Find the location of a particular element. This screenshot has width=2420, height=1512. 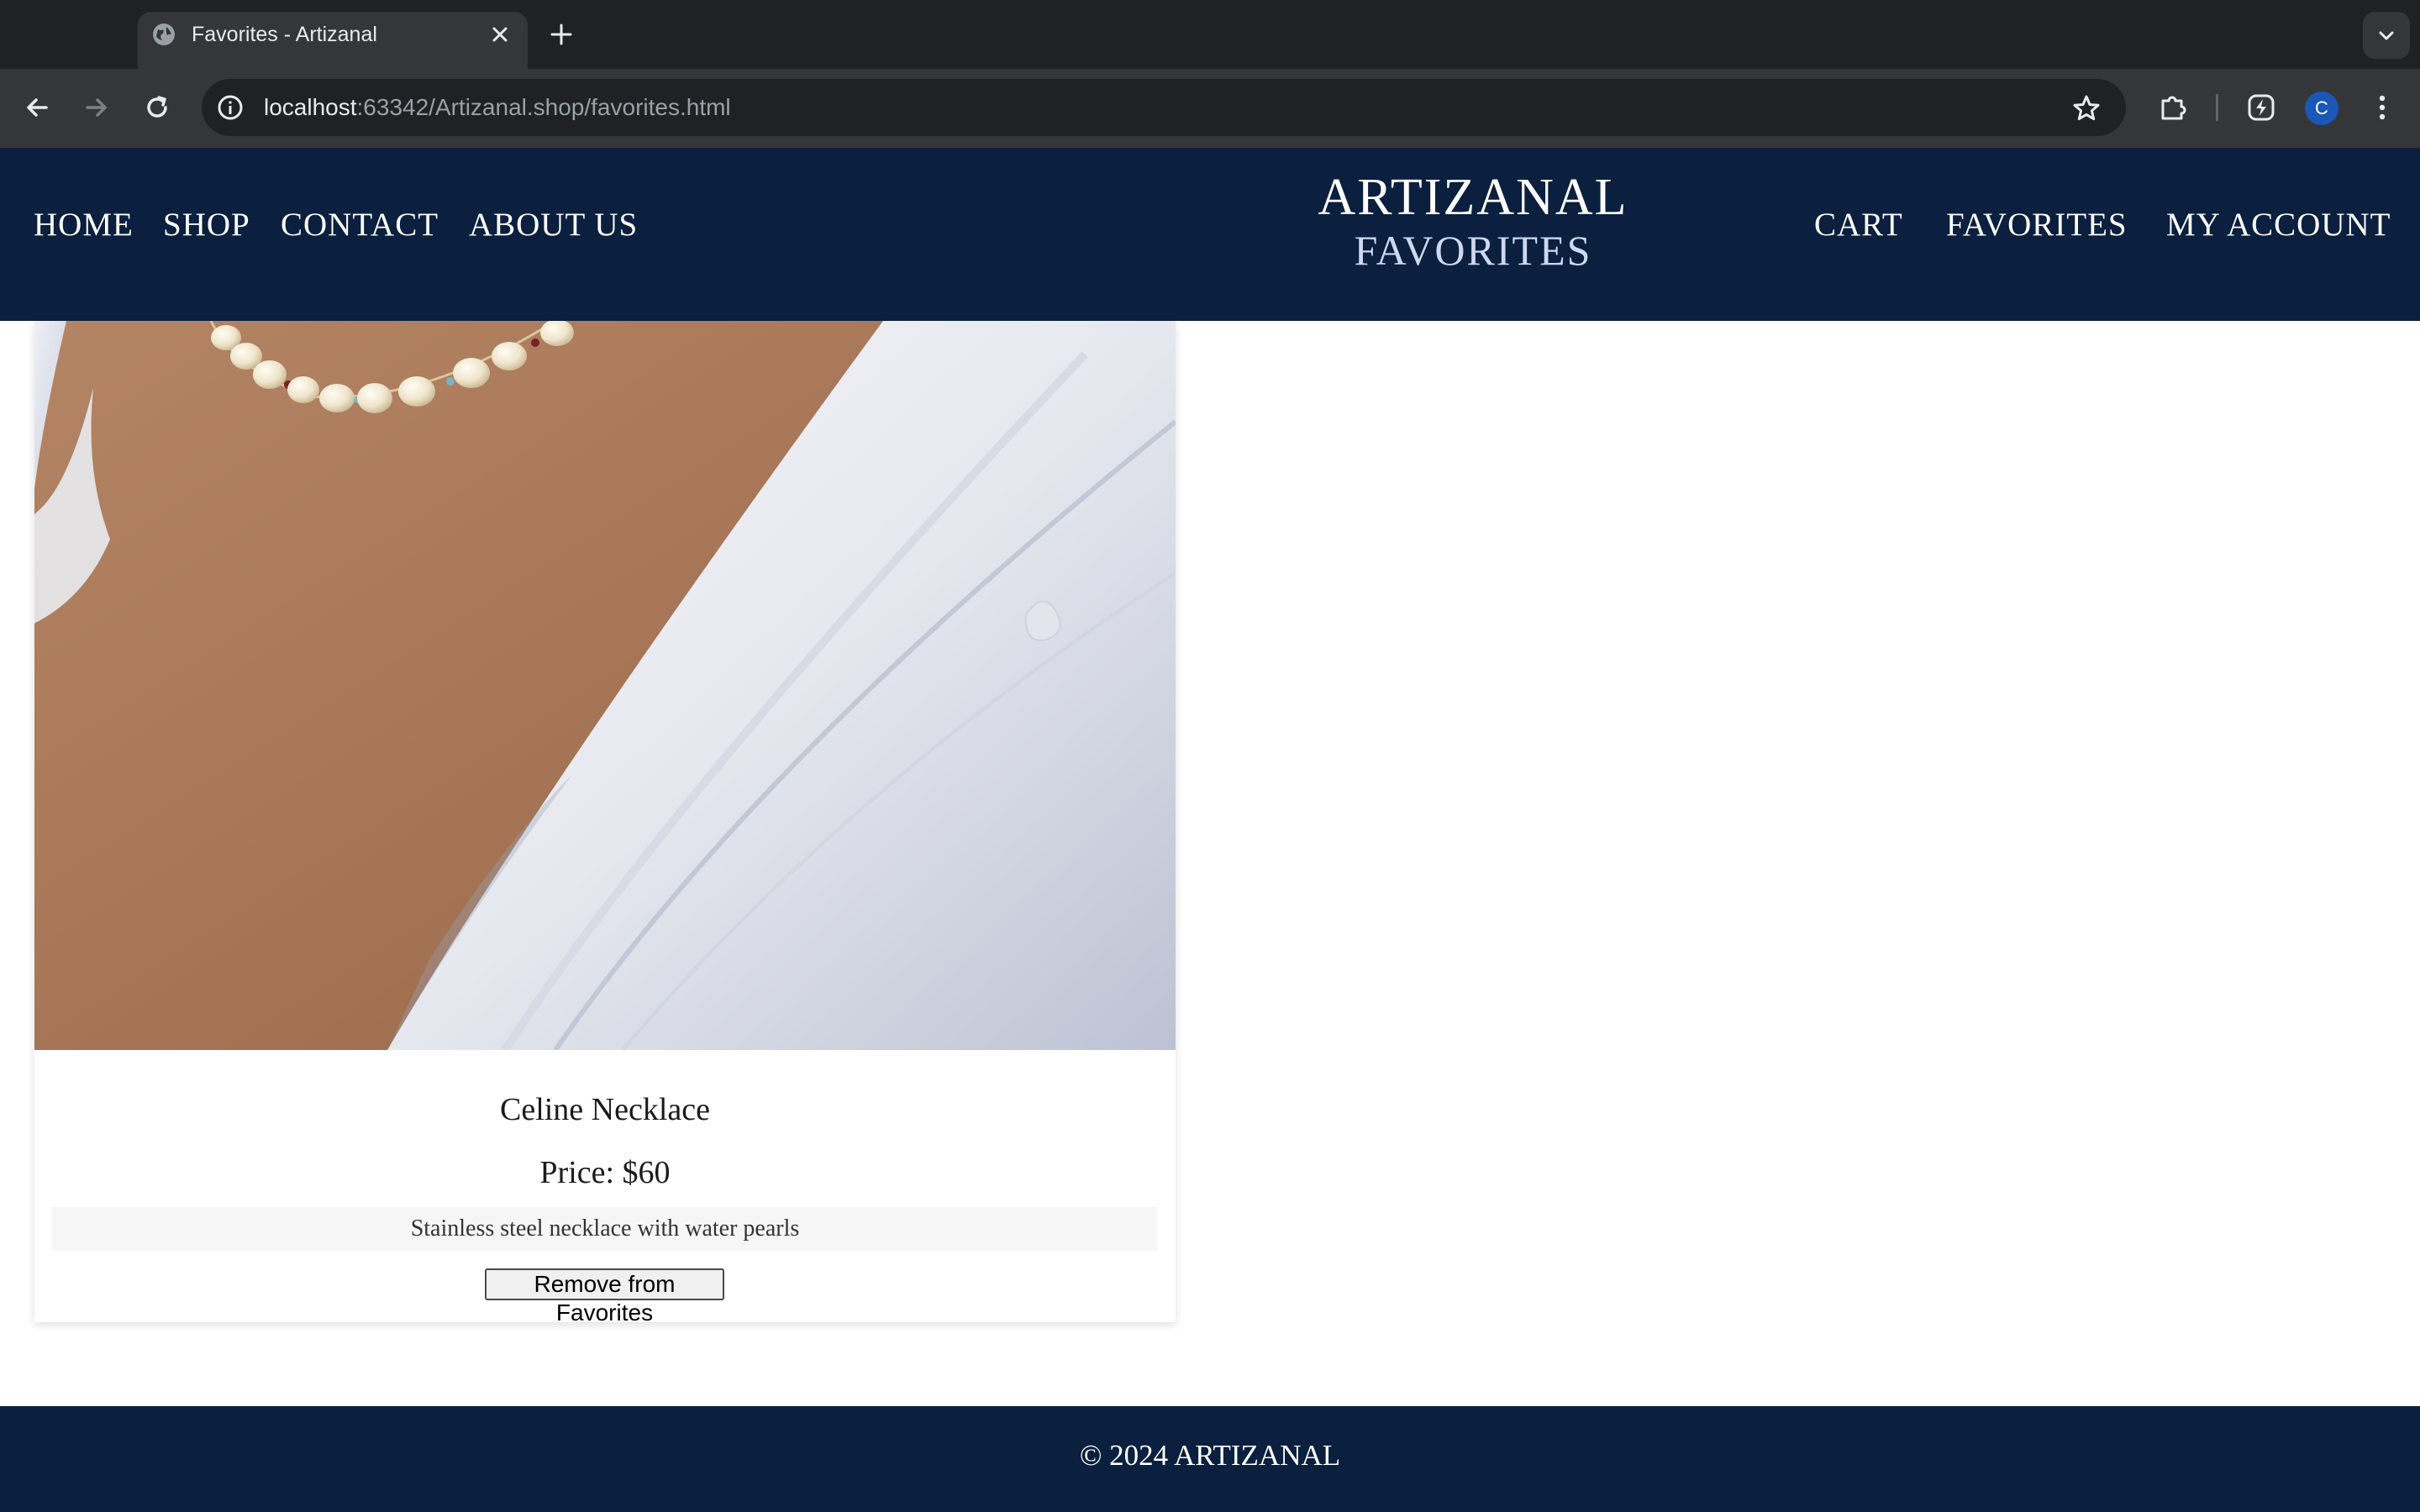

brand-logo: ARTIZANAL is located at coordinates (1473, 197).